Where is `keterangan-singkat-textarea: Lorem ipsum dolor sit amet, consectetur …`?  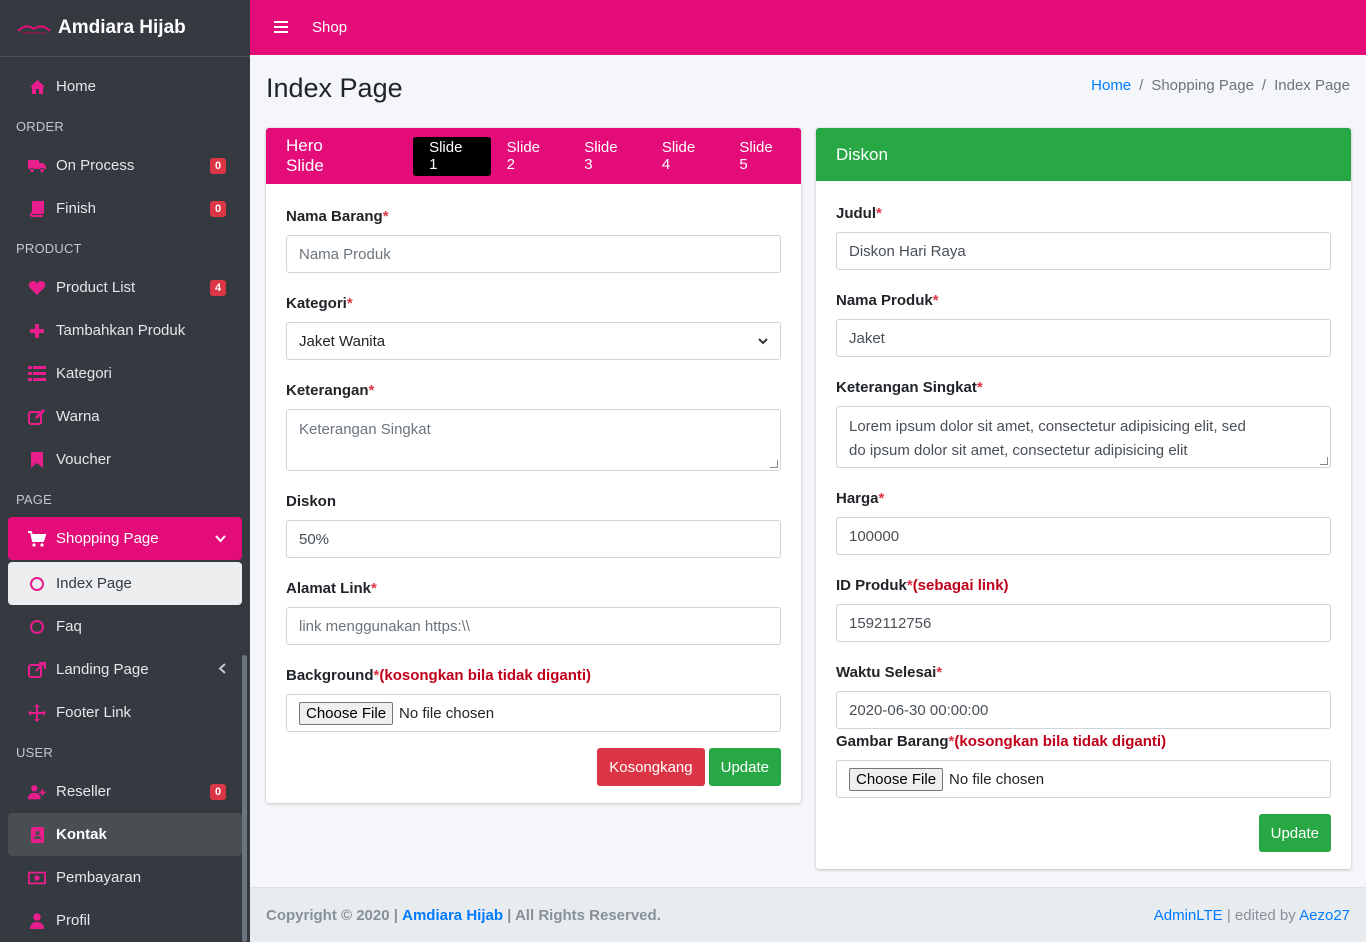
keterangan-singkat-textarea: Lorem ipsum dolor sit amet, consectetur … is located at coordinates (1083, 437).